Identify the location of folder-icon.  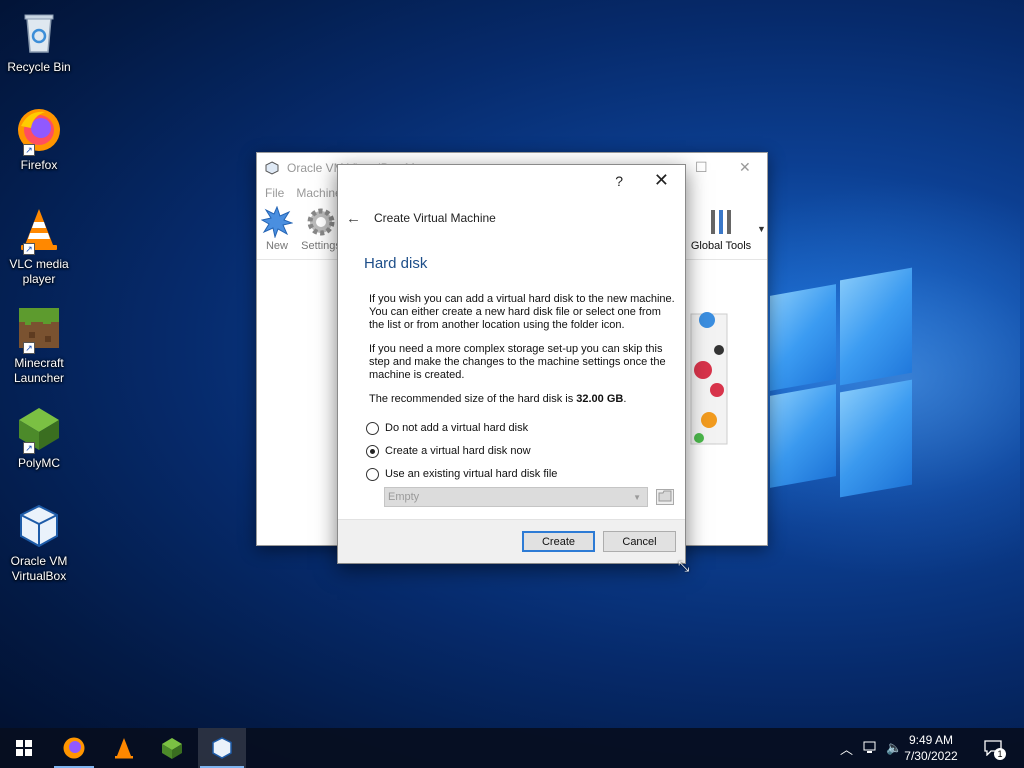
(665, 497).